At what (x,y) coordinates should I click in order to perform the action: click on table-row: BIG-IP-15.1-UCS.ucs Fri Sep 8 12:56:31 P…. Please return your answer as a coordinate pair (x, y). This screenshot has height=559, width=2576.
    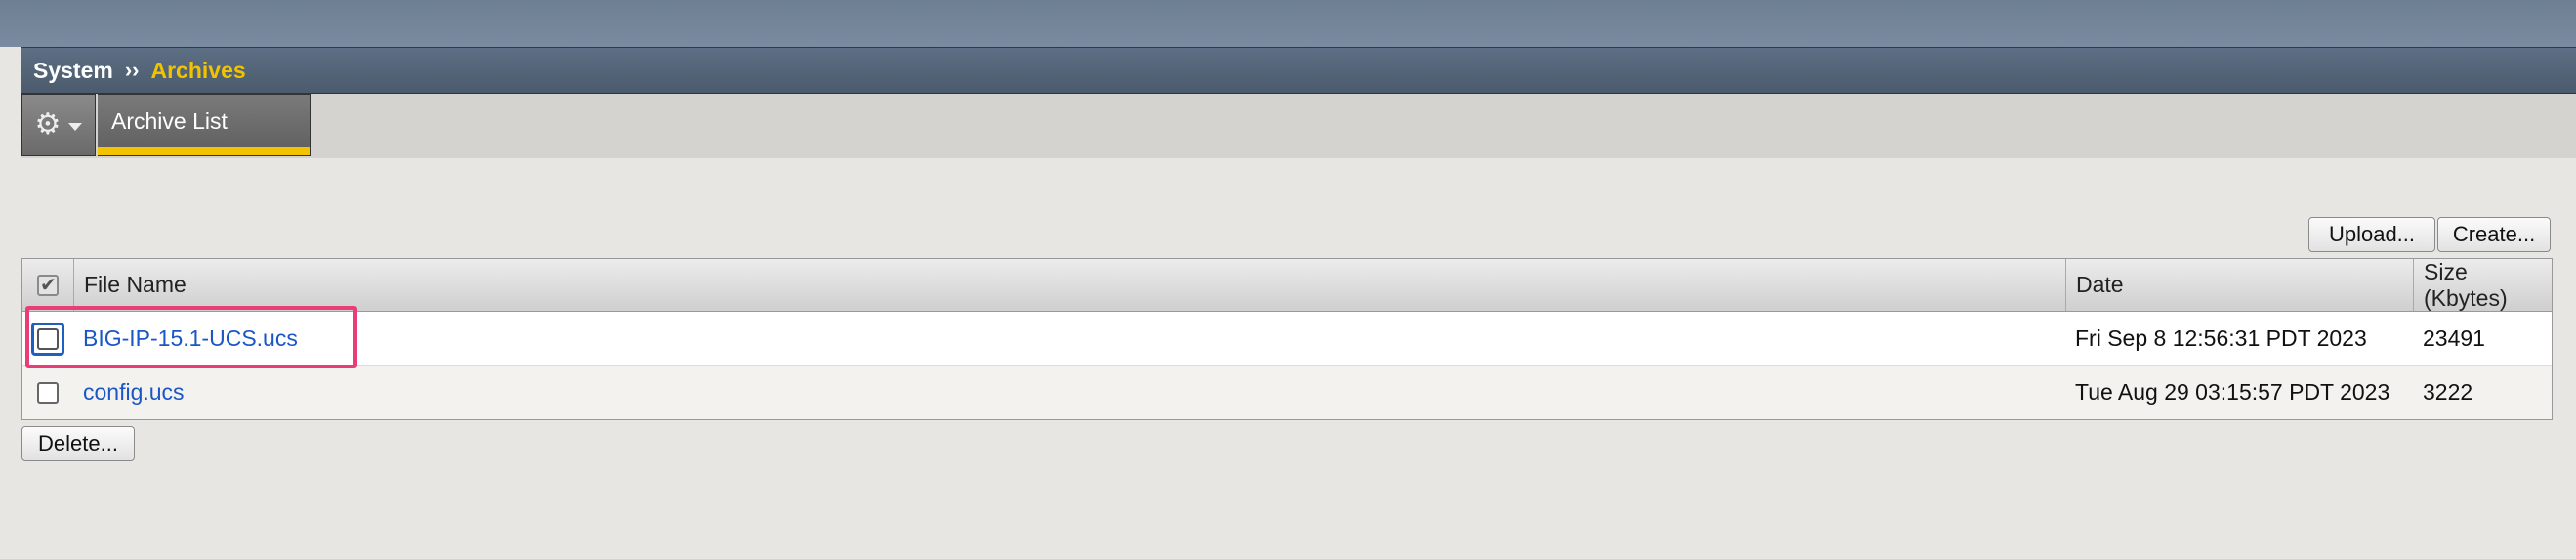
    Looking at the image, I should click on (1287, 339).